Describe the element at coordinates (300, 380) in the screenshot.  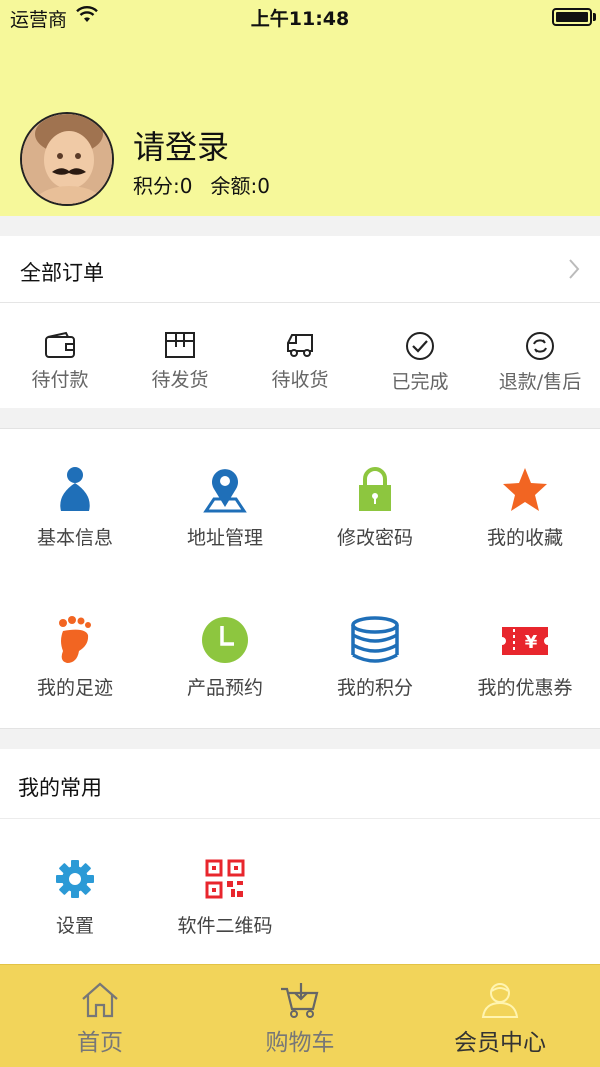
I see `order-status-label: 待收货` at that location.